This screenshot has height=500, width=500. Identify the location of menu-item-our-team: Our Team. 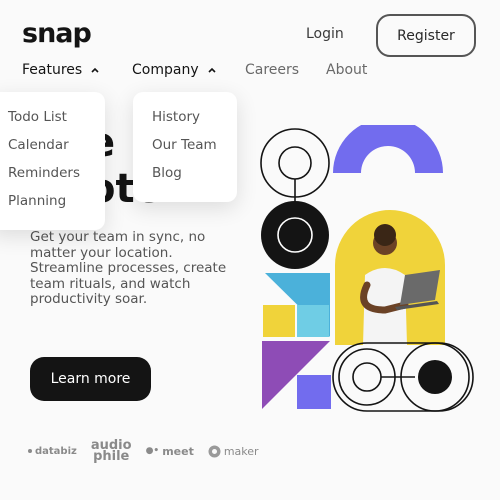
(184, 145).